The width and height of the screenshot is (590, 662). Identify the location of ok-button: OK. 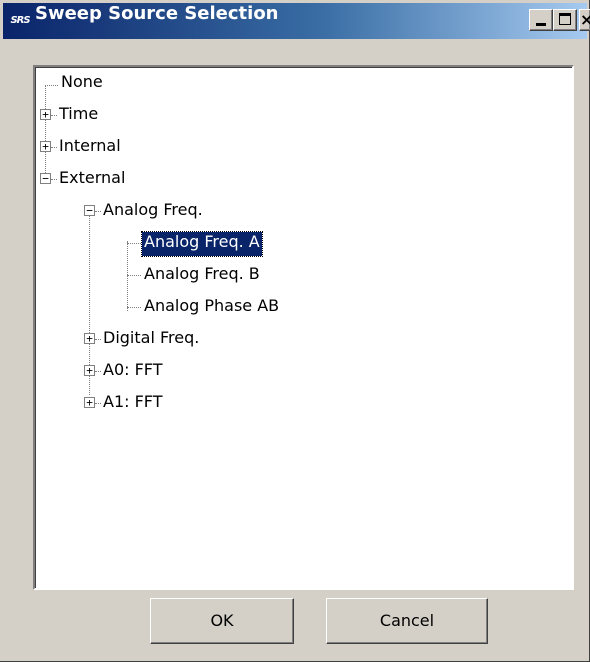
(222, 621).